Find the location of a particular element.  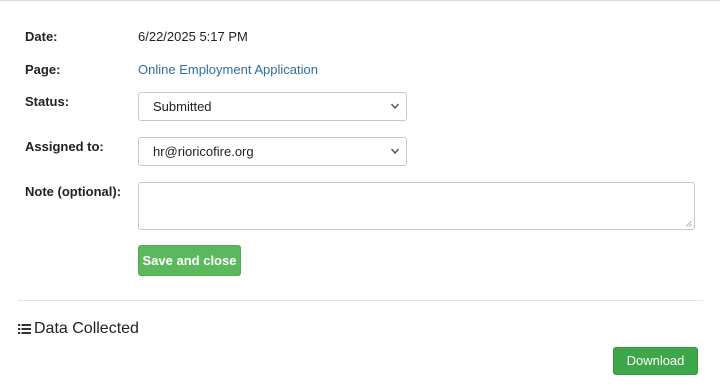

save-and-close-button: Save and close is located at coordinates (189, 260).